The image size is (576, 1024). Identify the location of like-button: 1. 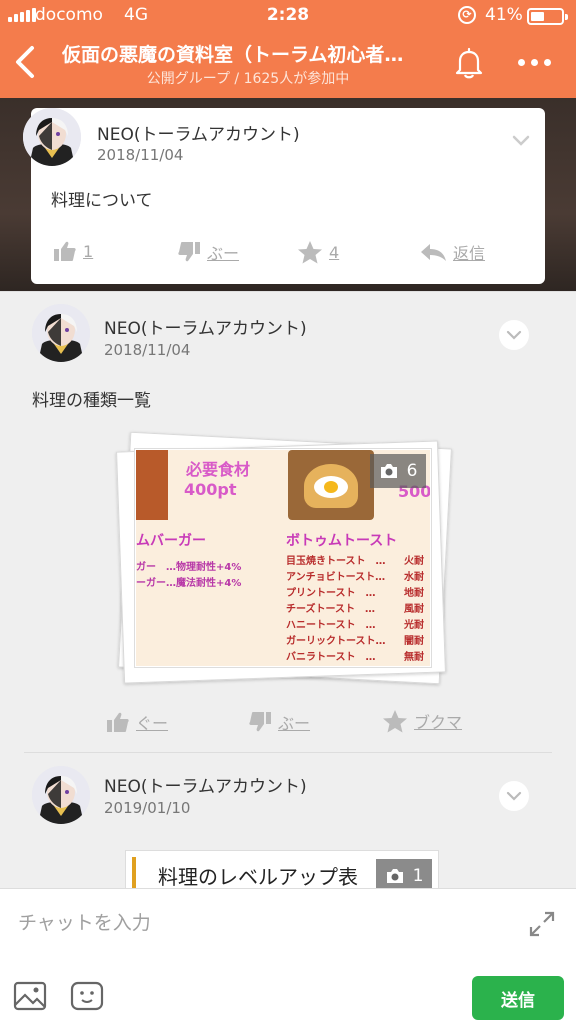
(73, 251).